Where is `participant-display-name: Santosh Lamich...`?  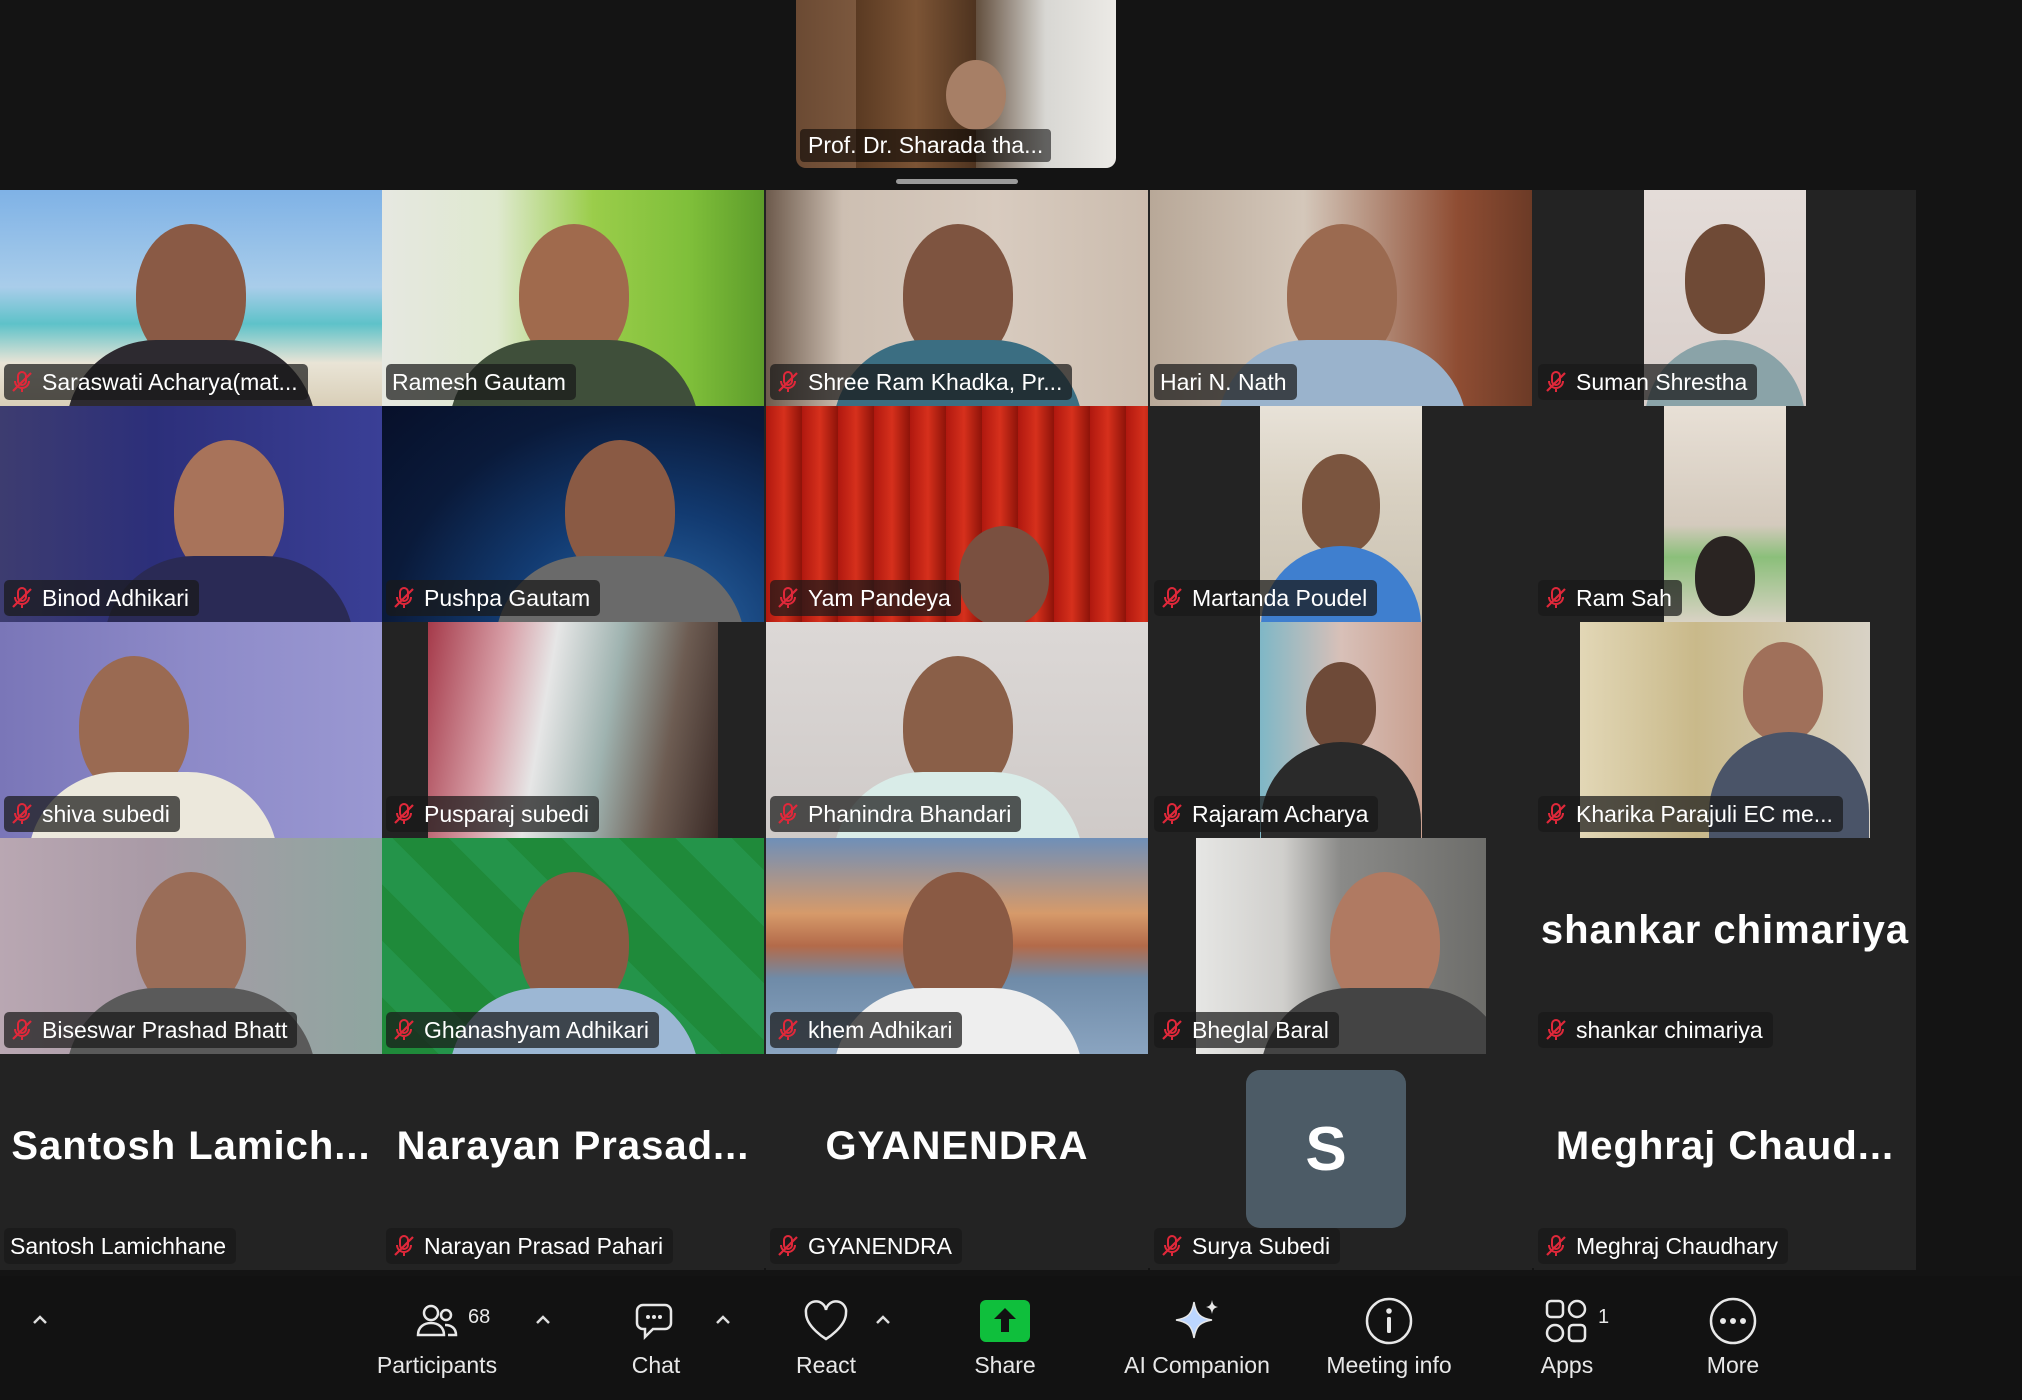
participant-display-name: Santosh Lamich... is located at coordinates (191, 1146).